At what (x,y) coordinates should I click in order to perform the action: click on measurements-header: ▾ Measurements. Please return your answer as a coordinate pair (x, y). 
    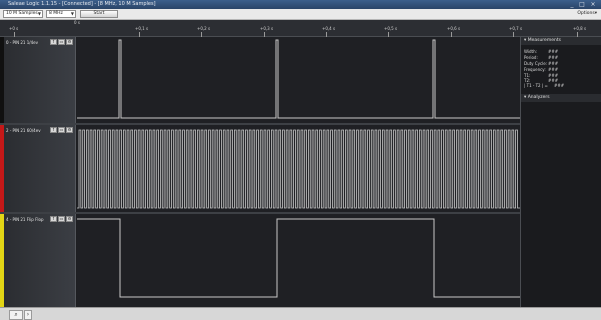
    Looking at the image, I should click on (561, 41).